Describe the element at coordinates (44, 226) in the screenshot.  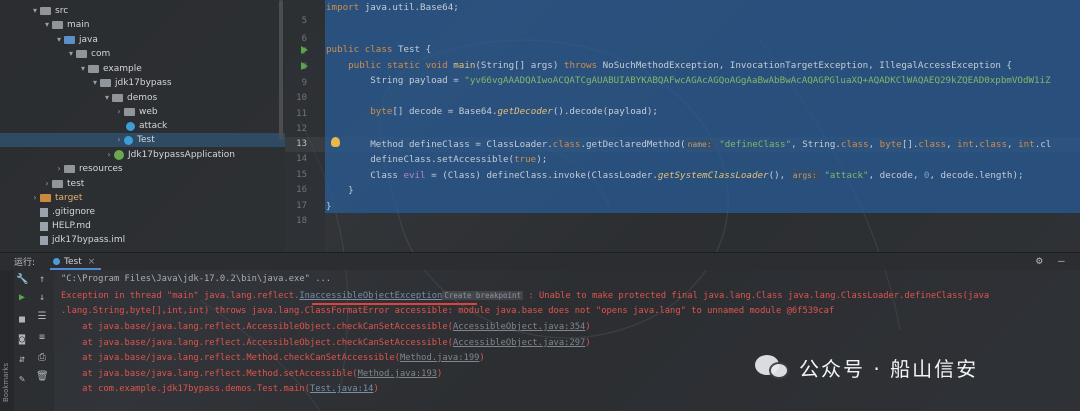
I see `markdown-file-icon` at that location.